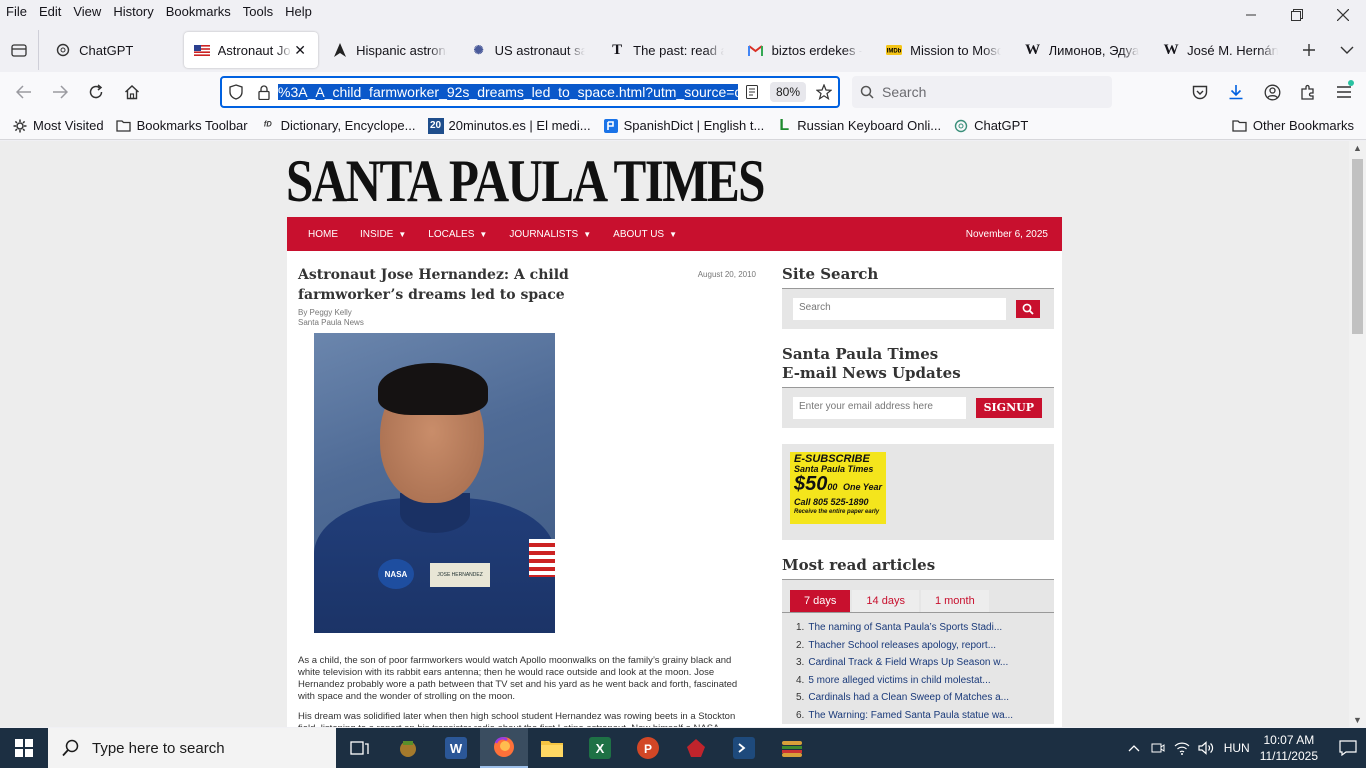 The height and width of the screenshot is (768, 1366). I want to click on search-bar: Search, so click(982, 92).